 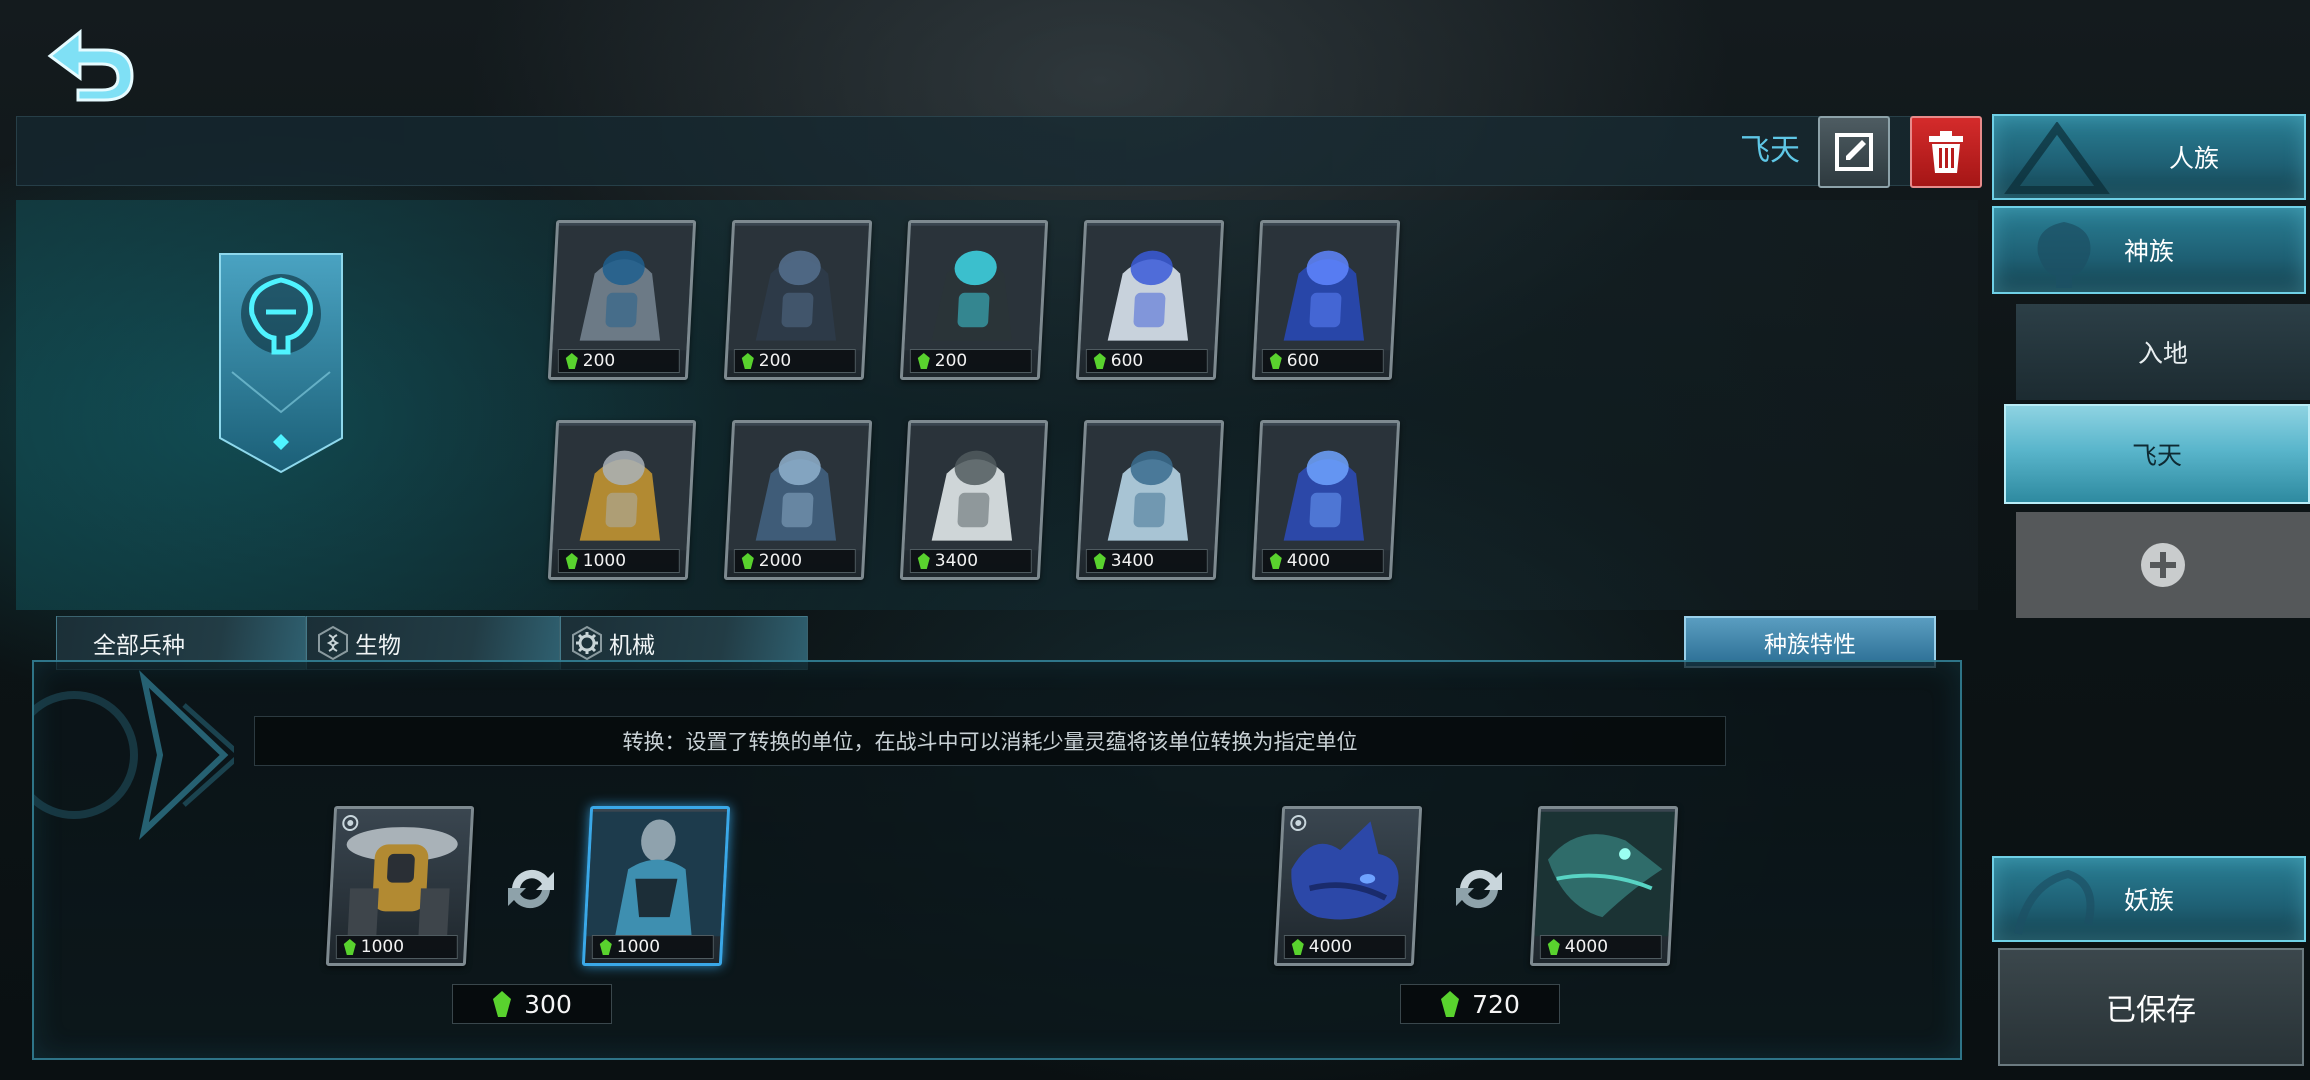 I want to click on human-race-icon, so click(x=2057, y=158).